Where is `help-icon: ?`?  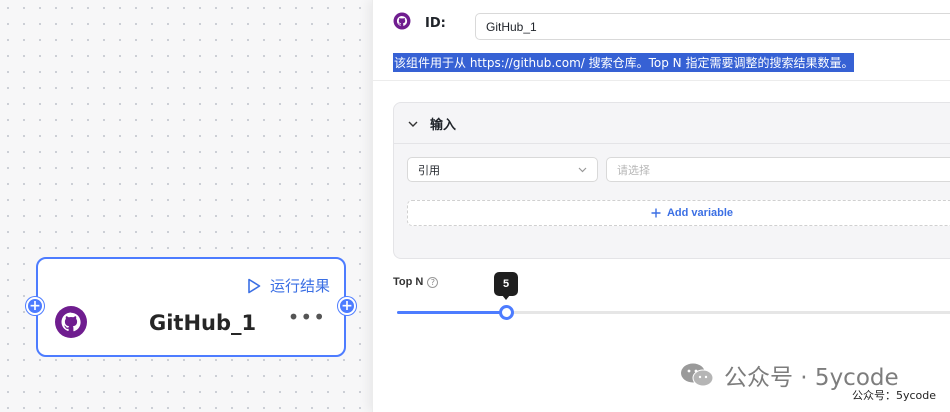
help-icon: ? is located at coordinates (433, 282).